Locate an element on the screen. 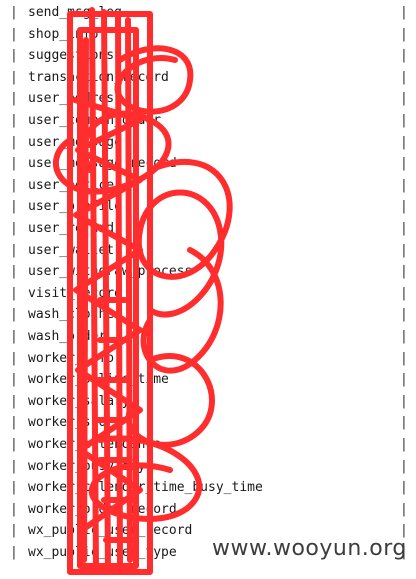 This screenshot has height=579, width=416. table-name-cell: user_wallet is located at coordinates (71, 250).